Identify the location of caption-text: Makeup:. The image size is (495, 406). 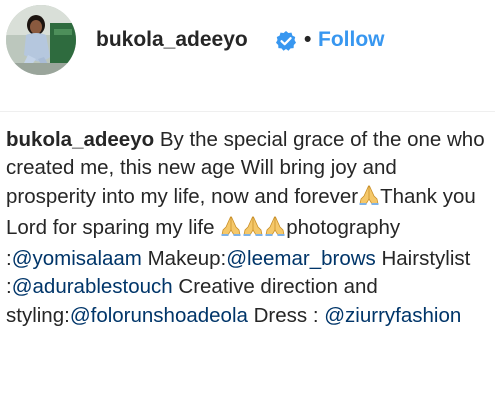
(184, 259).